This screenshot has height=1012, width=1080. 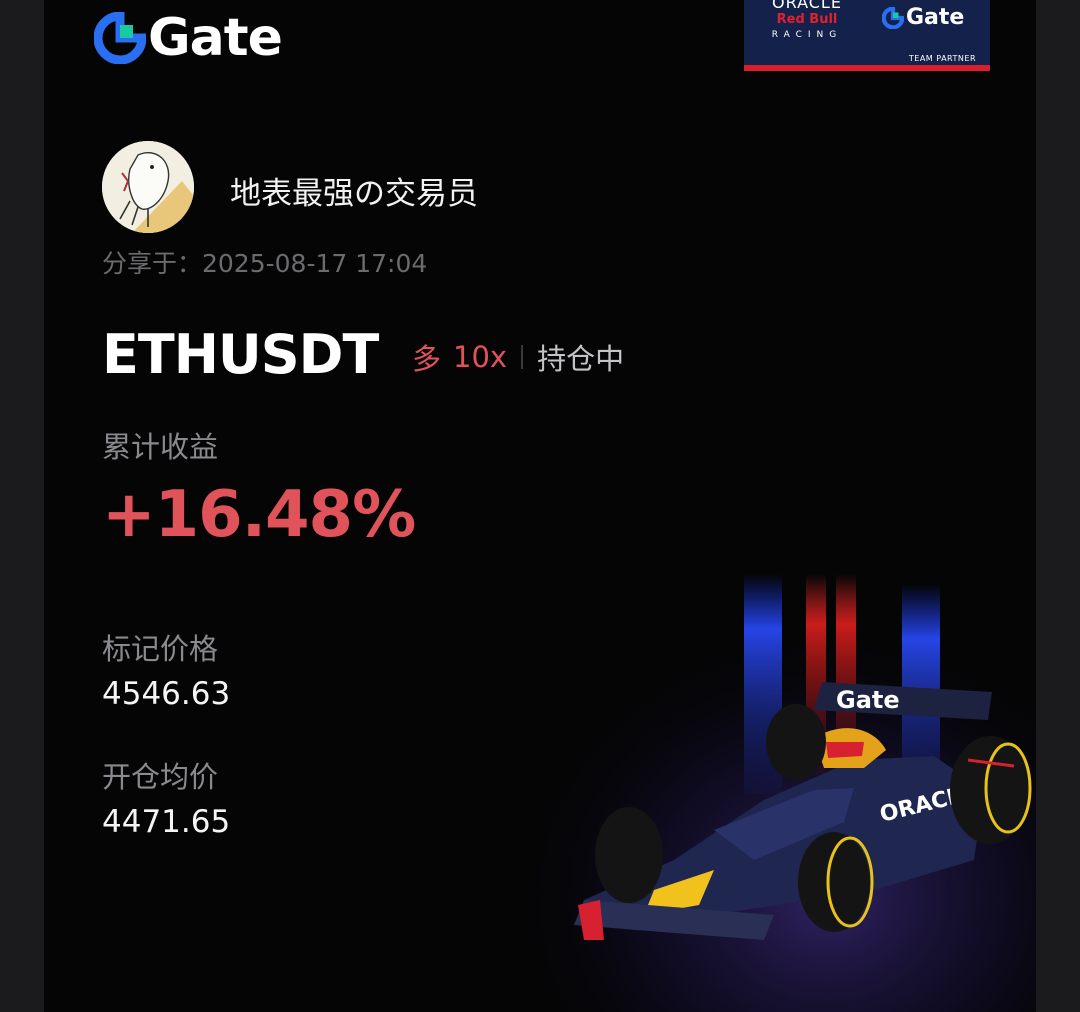 What do you see at coordinates (427, 359) in the screenshot?
I see `position-side: 多` at bounding box center [427, 359].